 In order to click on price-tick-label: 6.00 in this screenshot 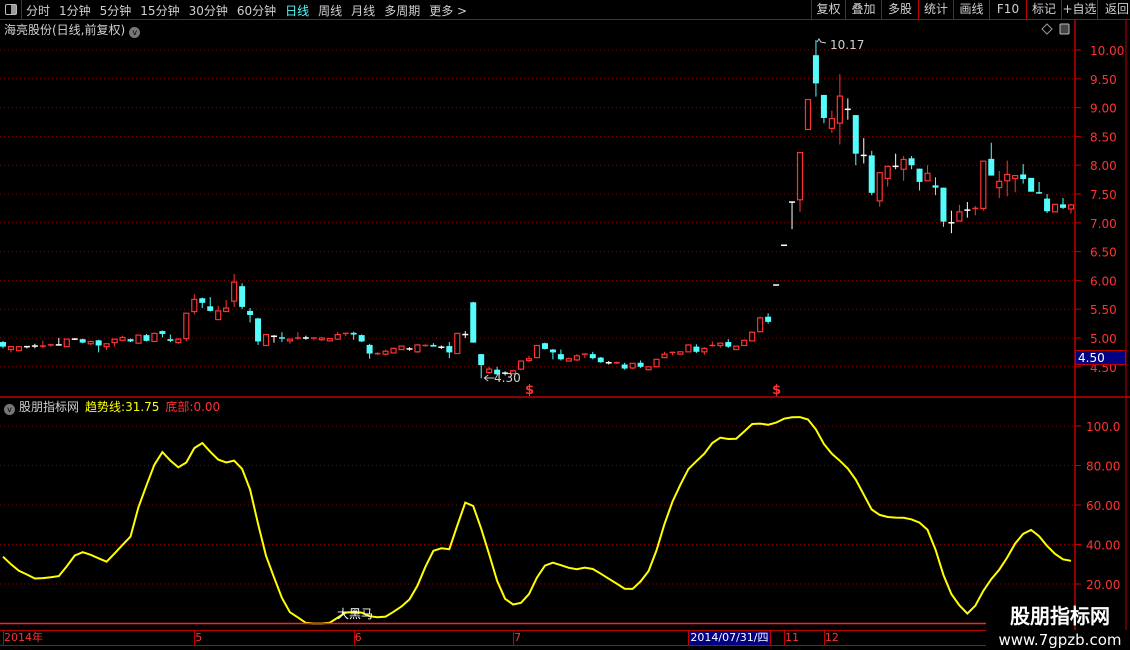, I will do `click(1103, 281)`.